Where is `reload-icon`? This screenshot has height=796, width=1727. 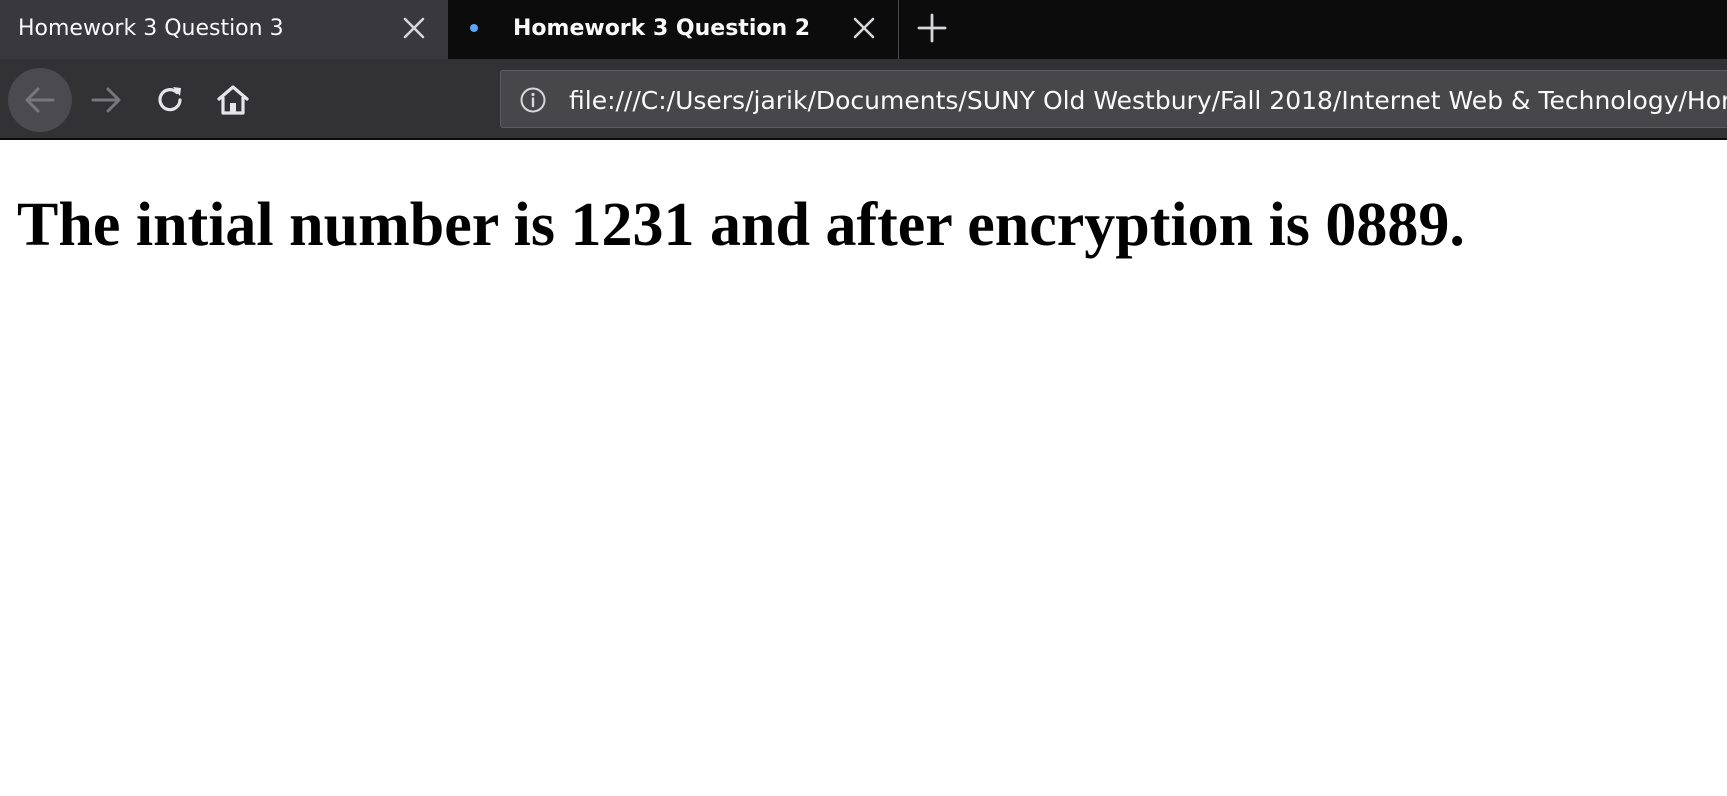 reload-icon is located at coordinates (170, 99).